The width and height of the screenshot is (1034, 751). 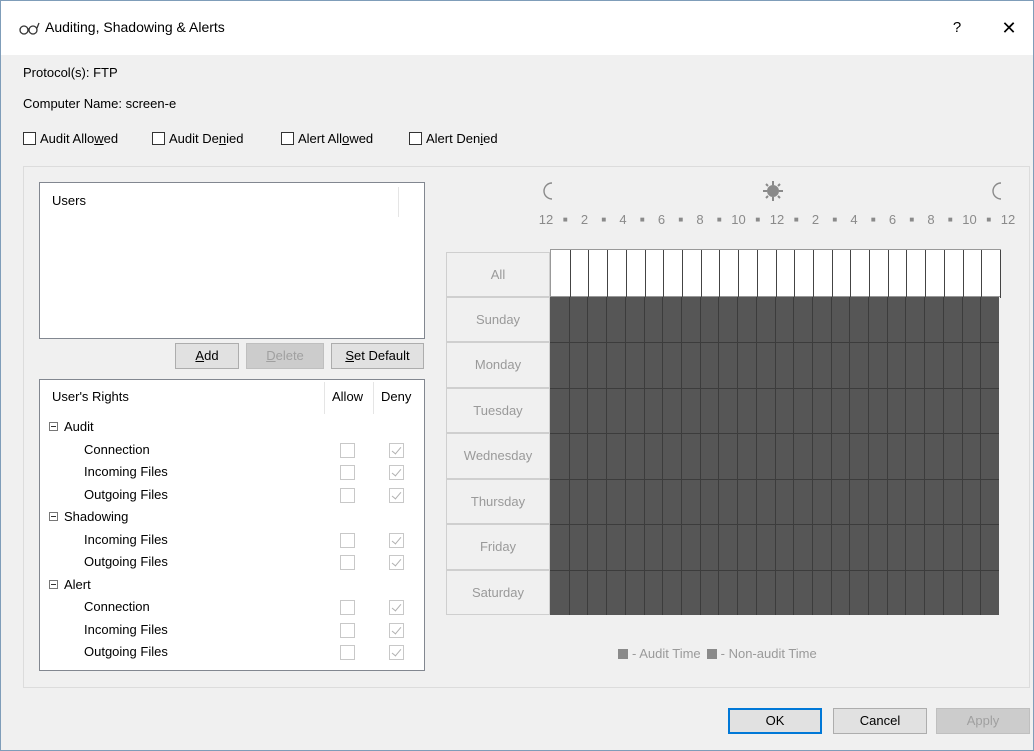 What do you see at coordinates (775, 721) in the screenshot?
I see `ok-button: OK` at bounding box center [775, 721].